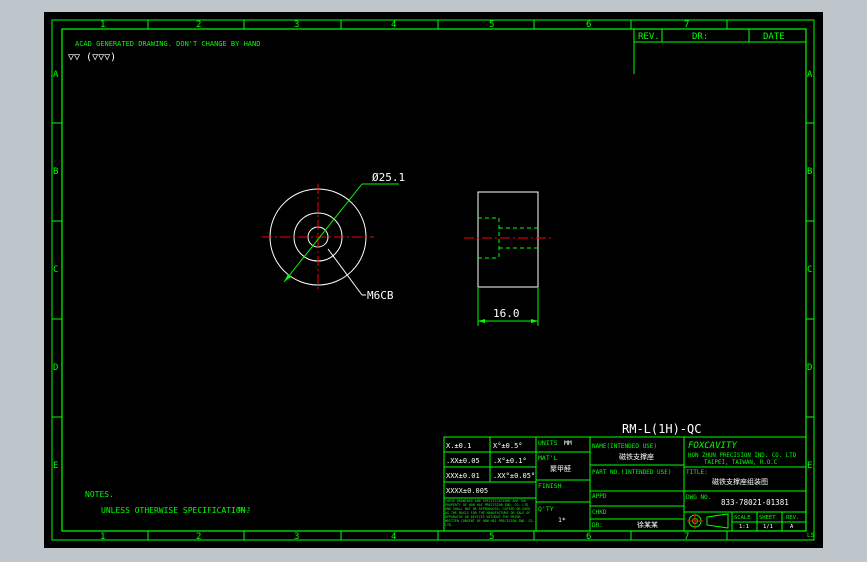  Describe the element at coordinates (774, 37) in the screenshot. I see `date-header: DATE` at that location.